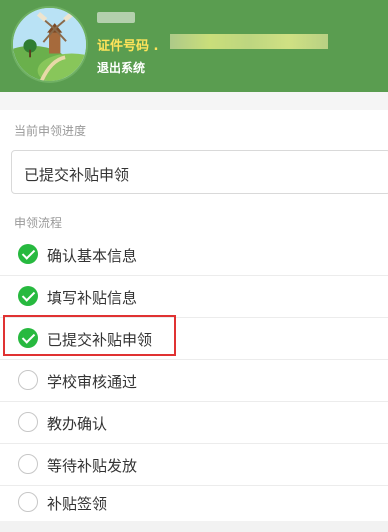  Describe the element at coordinates (92, 298) in the screenshot. I see `flow-step-label: 填写补贴信息` at that location.